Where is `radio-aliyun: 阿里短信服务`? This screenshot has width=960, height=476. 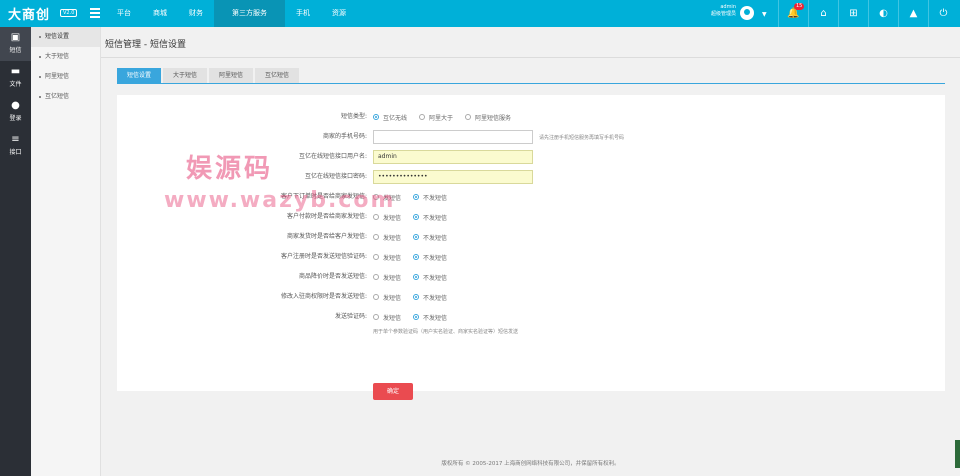
radio-aliyun: 阿里短信服务 is located at coordinates (488, 117).